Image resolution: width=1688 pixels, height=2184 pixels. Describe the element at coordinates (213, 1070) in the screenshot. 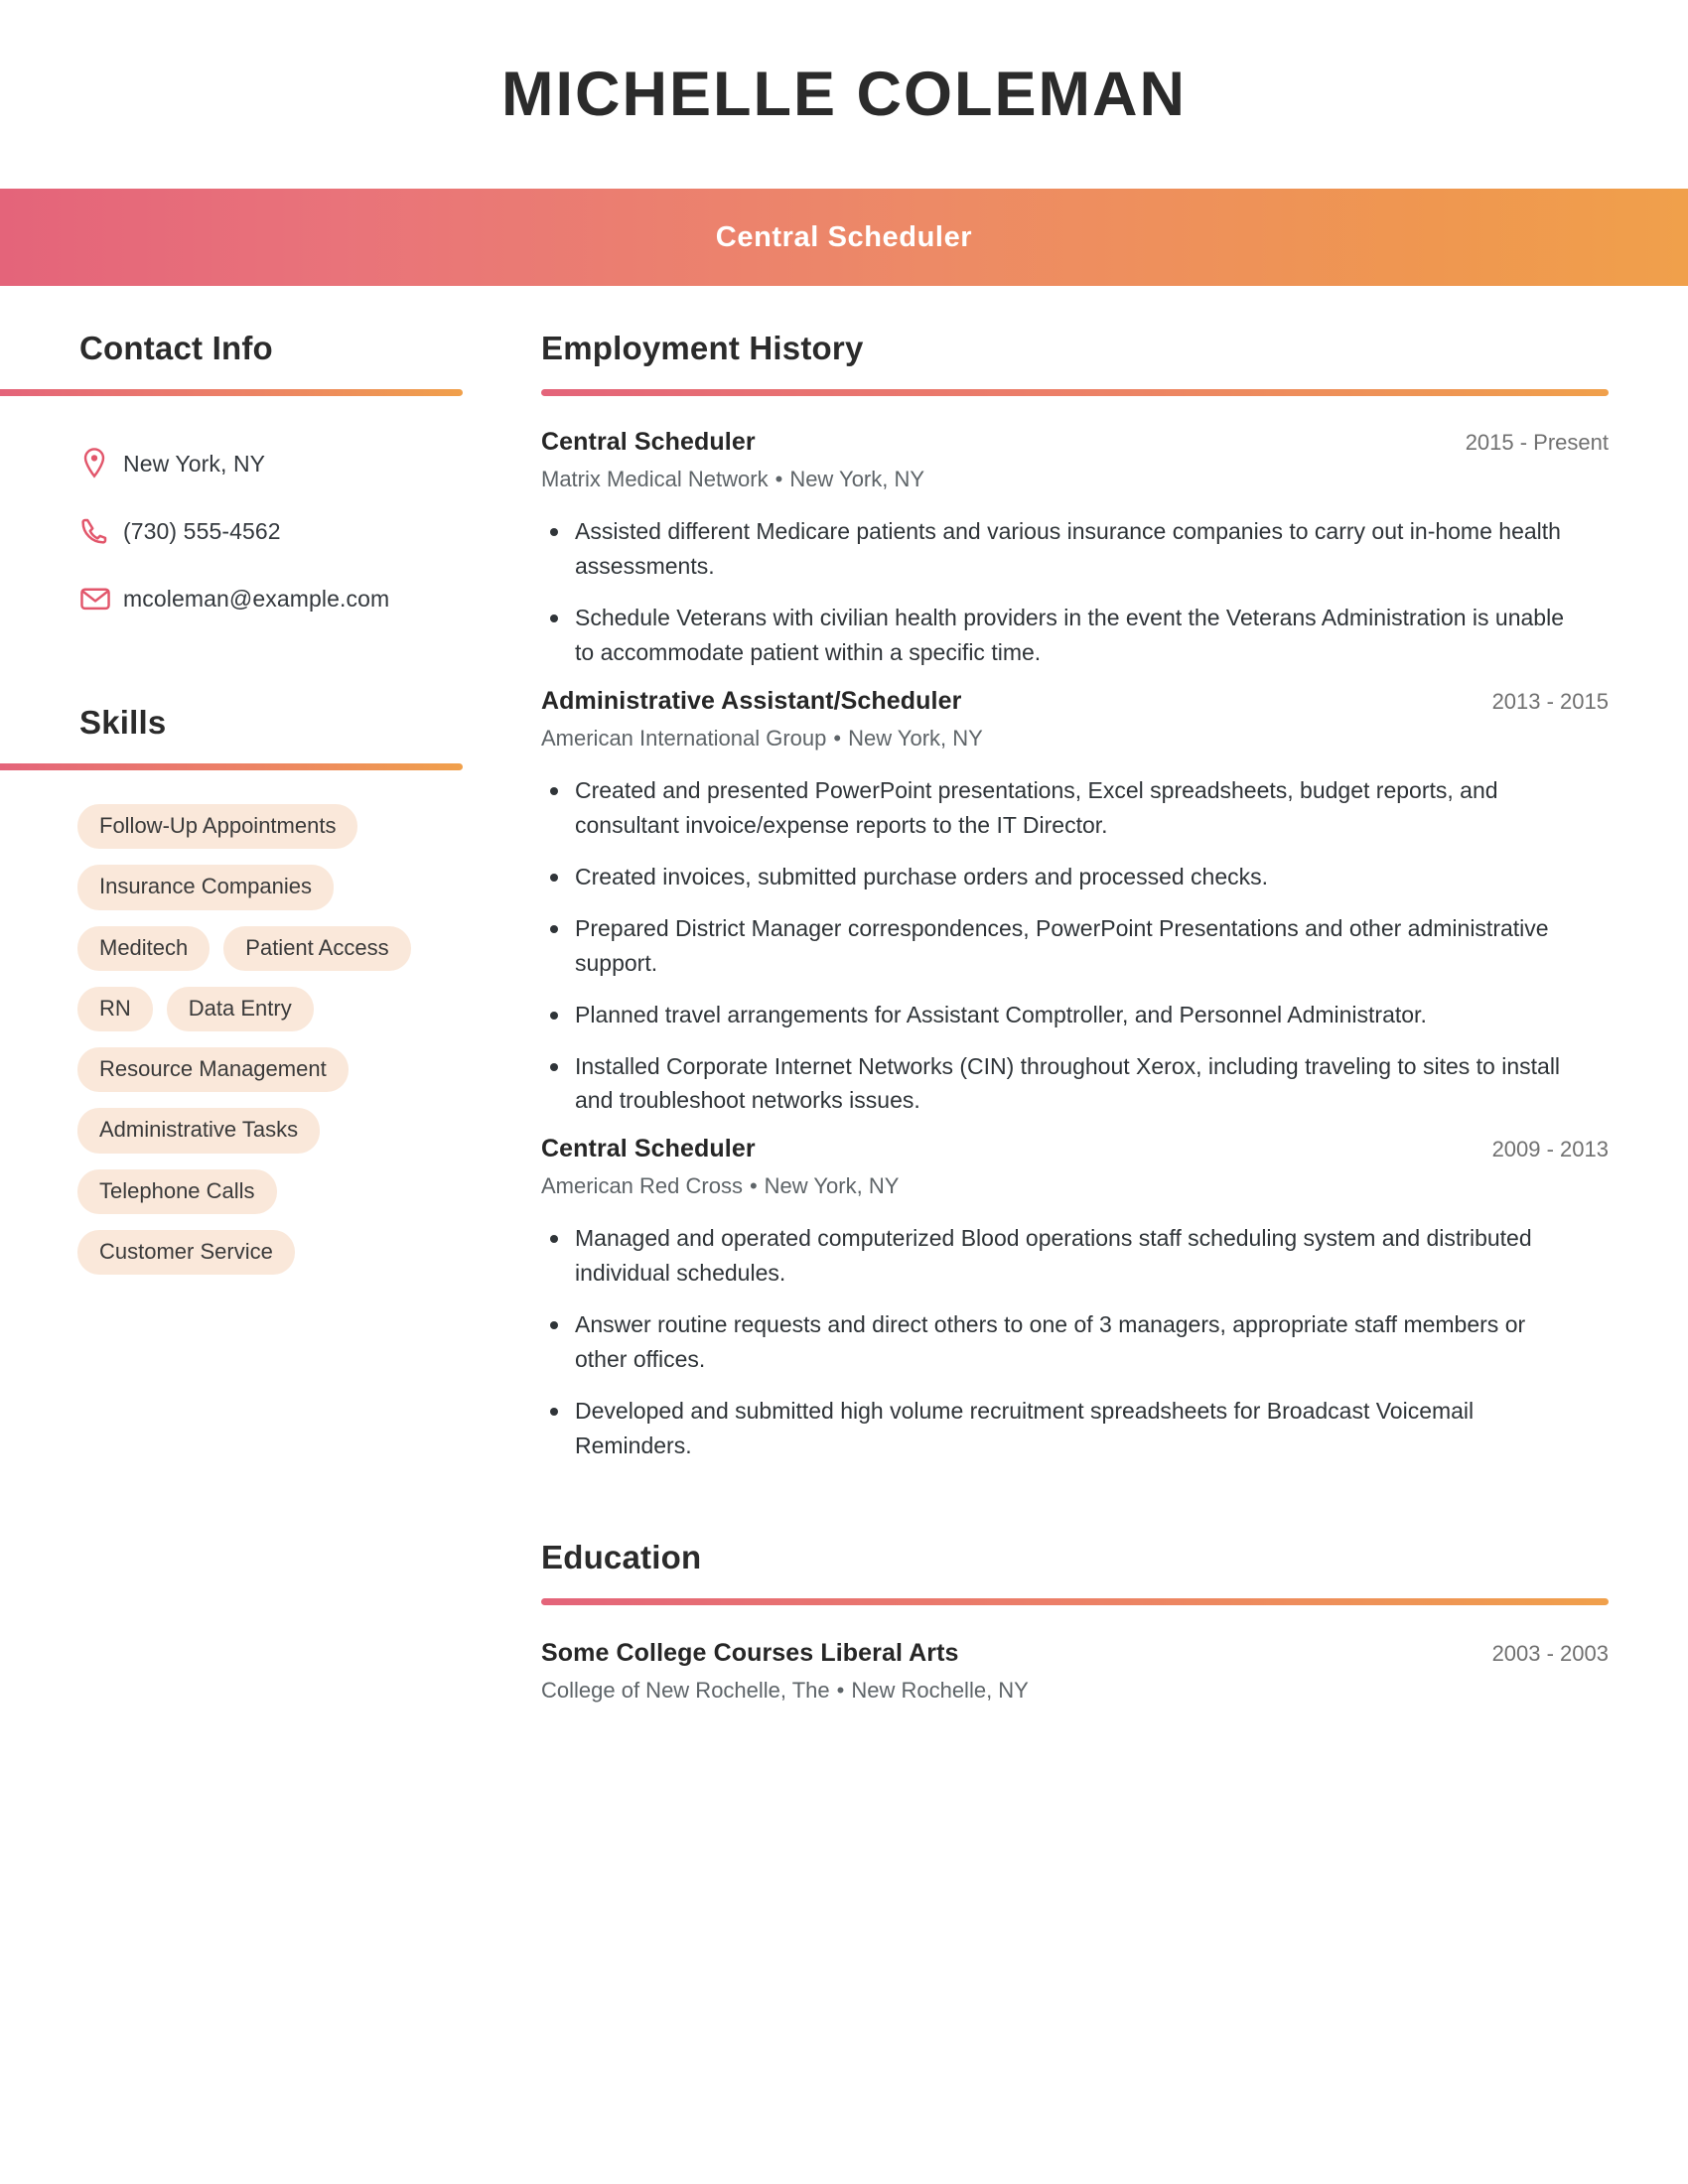

I see `skill-chip: Resource Management` at that location.